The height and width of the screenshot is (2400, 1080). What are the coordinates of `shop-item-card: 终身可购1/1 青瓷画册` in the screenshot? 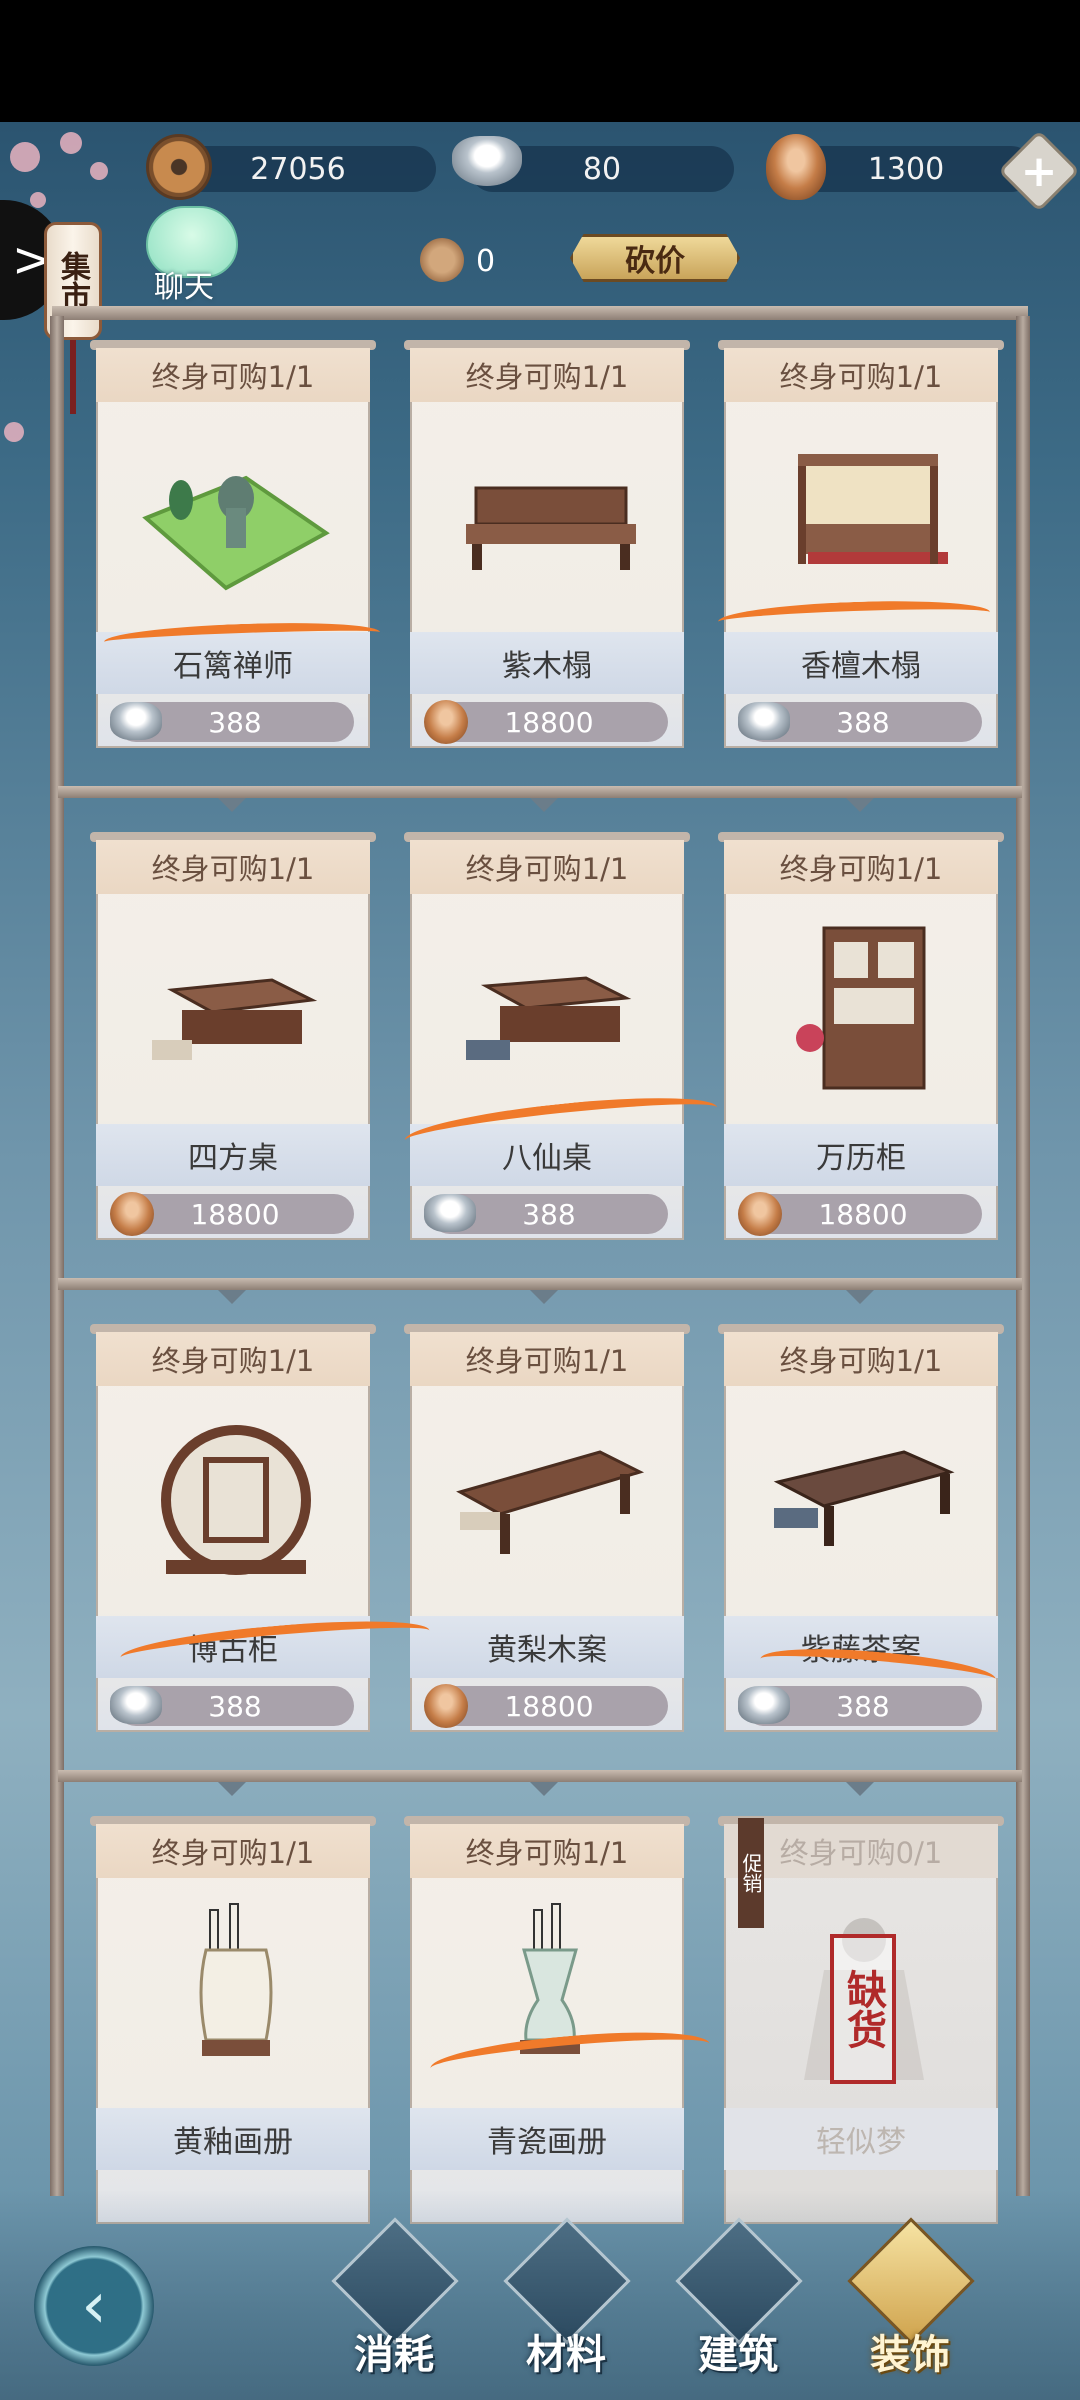 It's located at (547, 2020).